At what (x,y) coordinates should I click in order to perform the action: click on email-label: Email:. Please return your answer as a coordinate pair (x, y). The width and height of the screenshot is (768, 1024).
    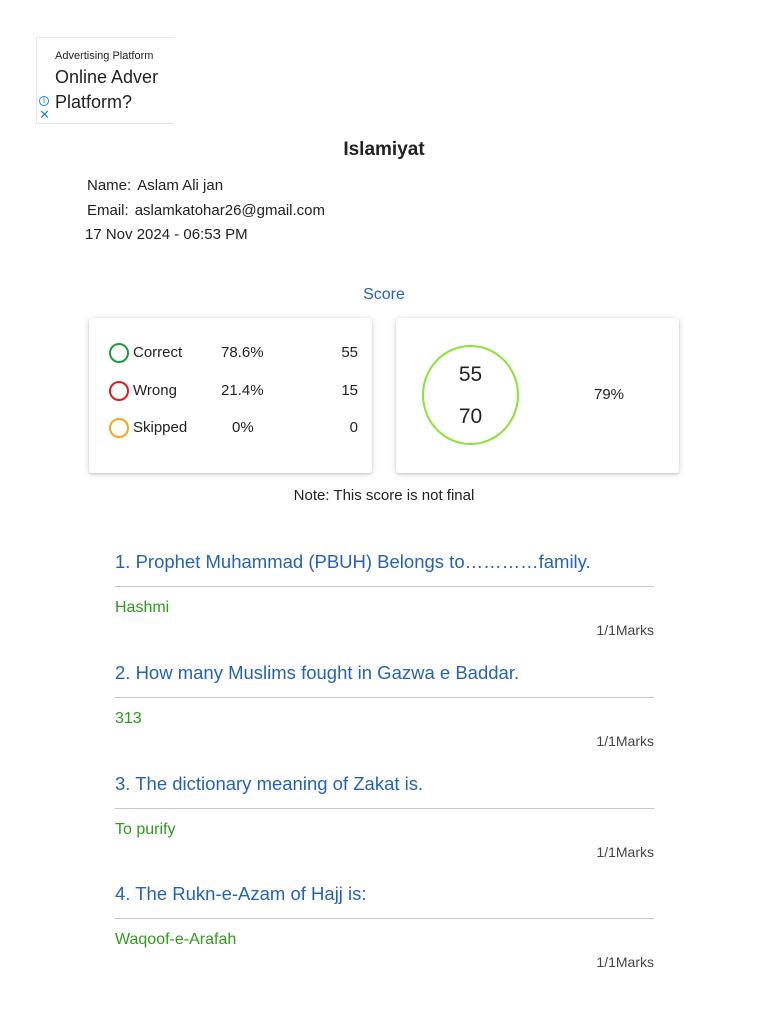
    Looking at the image, I should click on (108, 210).